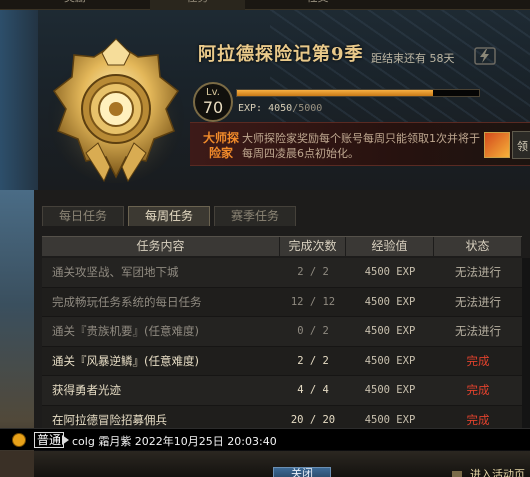 Image resolution: width=530 pixels, height=477 pixels. What do you see at coordinates (398, 58) in the screenshot?
I see `countdown-prefix: 距结束还有` at bounding box center [398, 58].